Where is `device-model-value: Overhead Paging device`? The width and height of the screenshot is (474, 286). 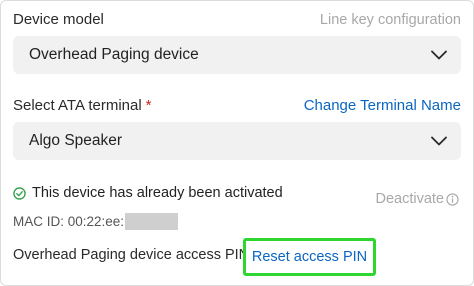 device-model-value: Overhead Paging device is located at coordinates (114, 54).